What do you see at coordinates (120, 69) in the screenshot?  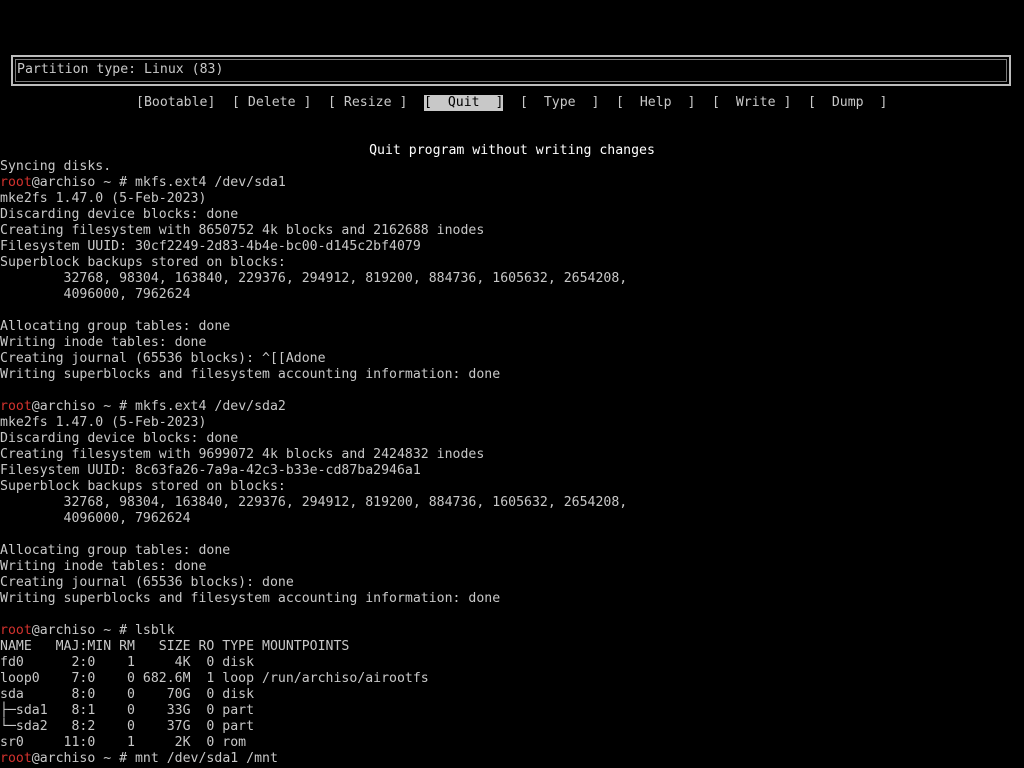 I see `partition-type-text: Partition type: Linux (83)` at bounding box center [120, 69].